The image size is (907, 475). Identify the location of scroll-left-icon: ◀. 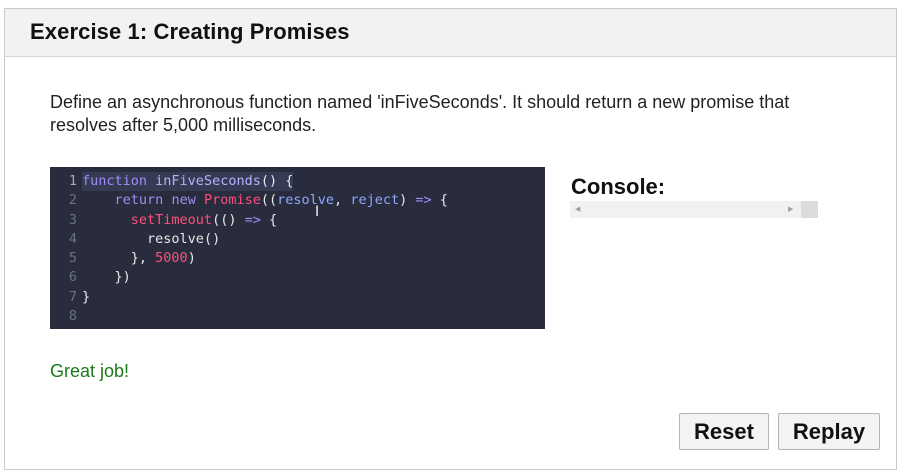
(577, 209).